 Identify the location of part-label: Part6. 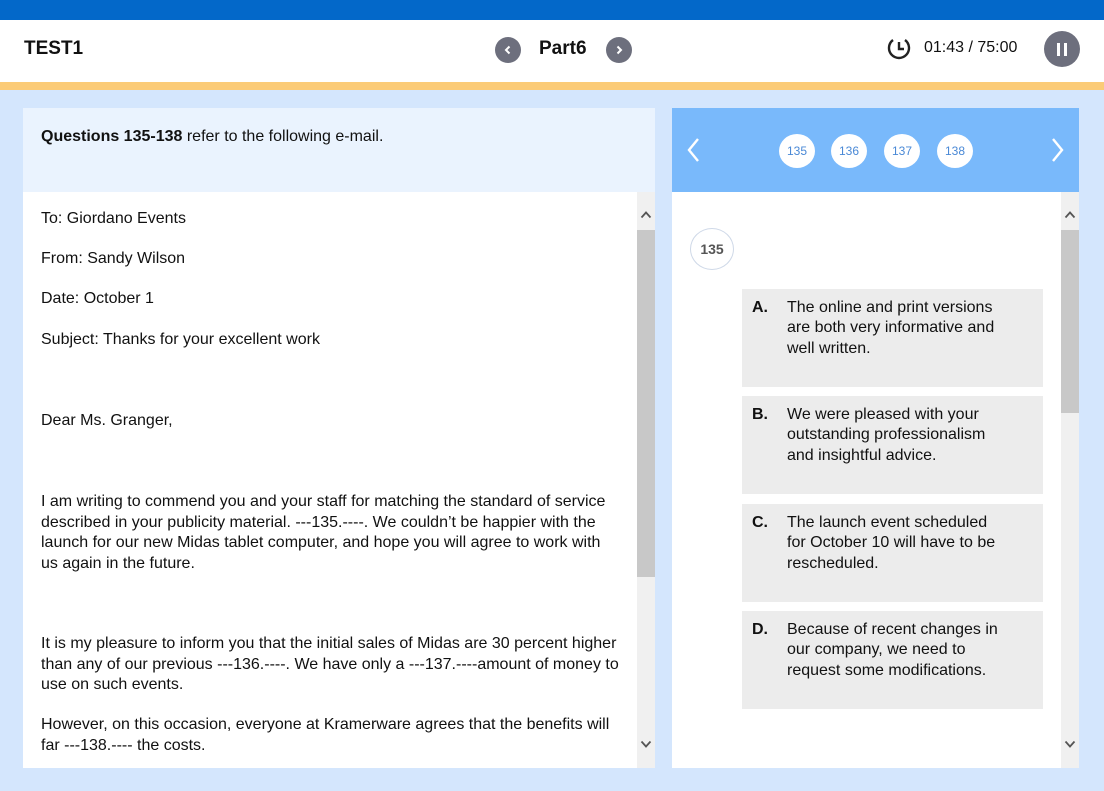
(563, 48).